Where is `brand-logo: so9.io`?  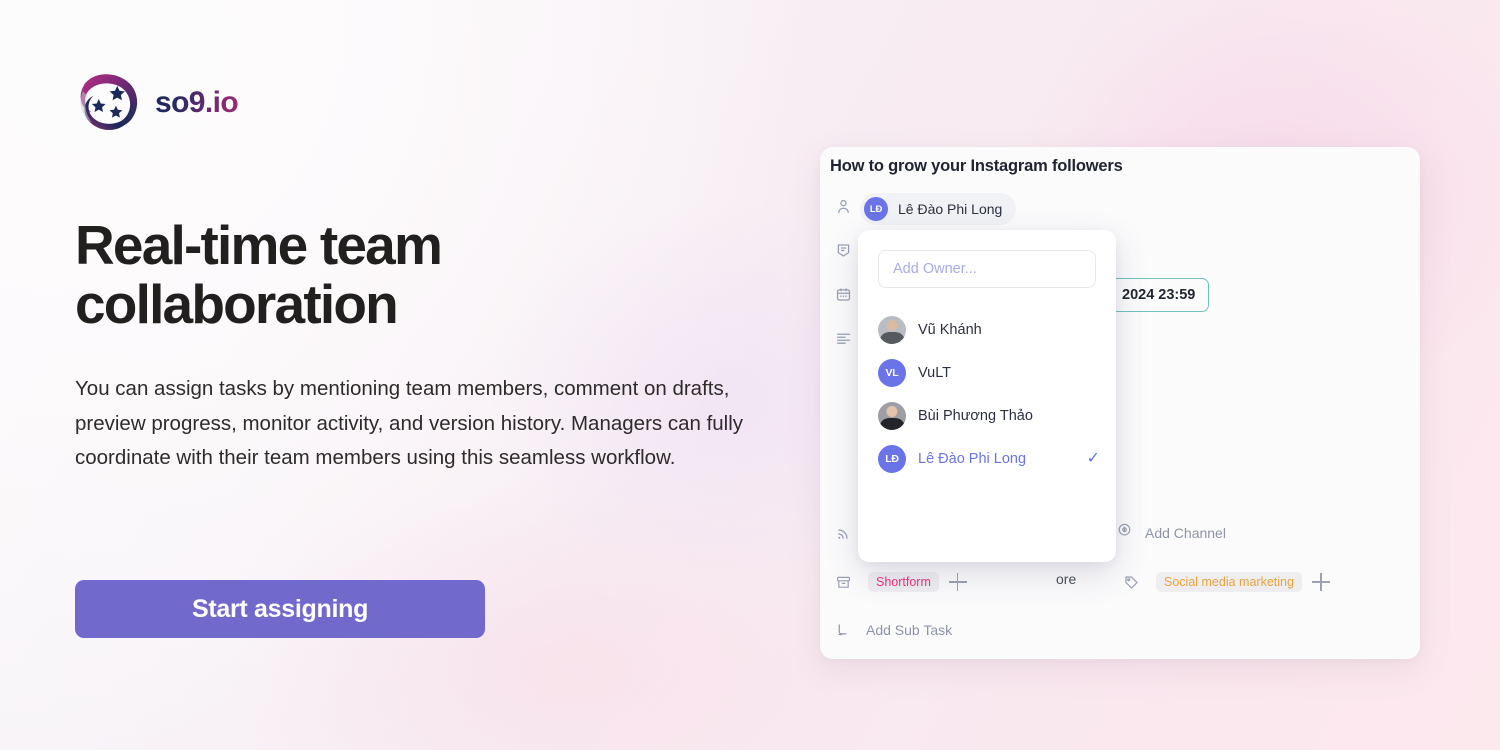 brand-logo: so9.io is located at coordinates (157, 103).